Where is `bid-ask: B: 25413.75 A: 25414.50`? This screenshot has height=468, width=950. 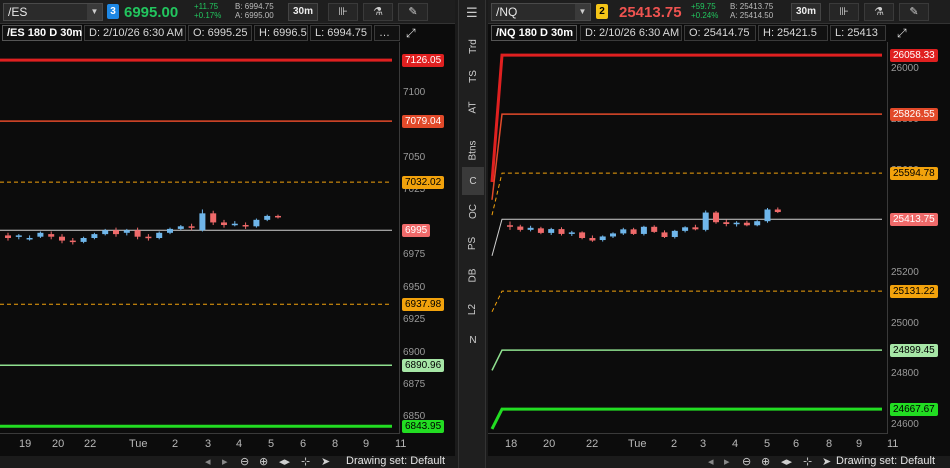 bid-ask: B: 25413.75 A: 25414.50 is located at coordinates (751, 11).